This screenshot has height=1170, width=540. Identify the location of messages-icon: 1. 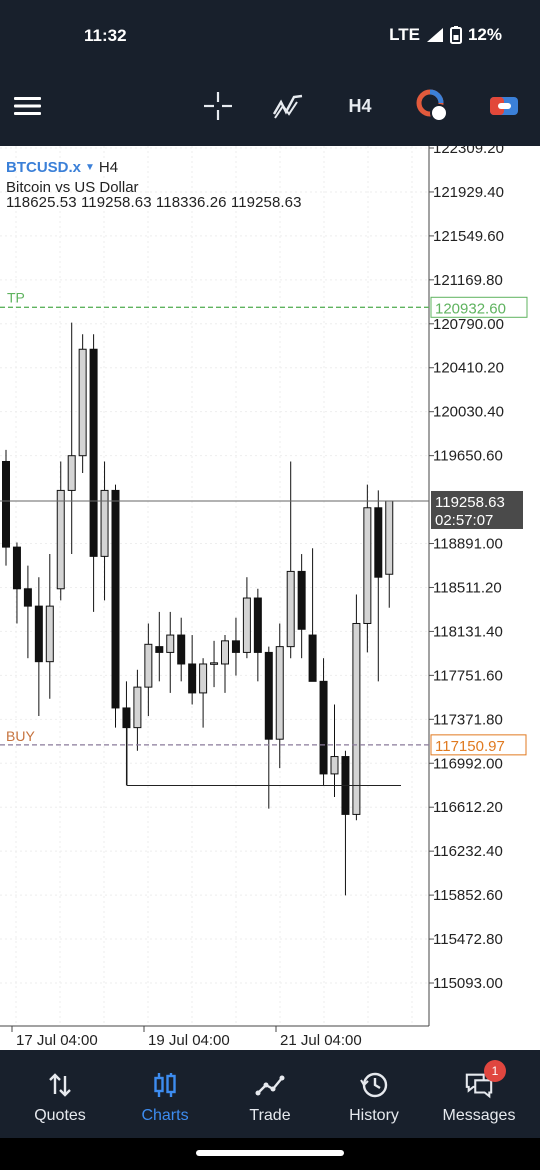
(485, 1080).